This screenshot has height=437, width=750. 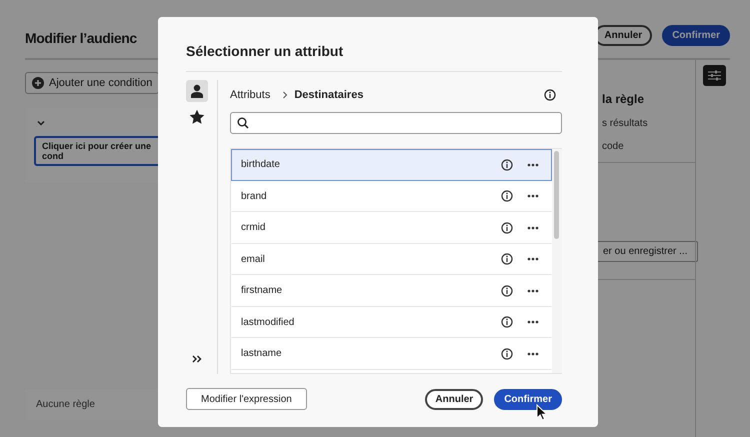 What do you see at coordinates (41, 123) in the screenshot?
I see `chevron-down-icon` at bounding box center [41, 123].